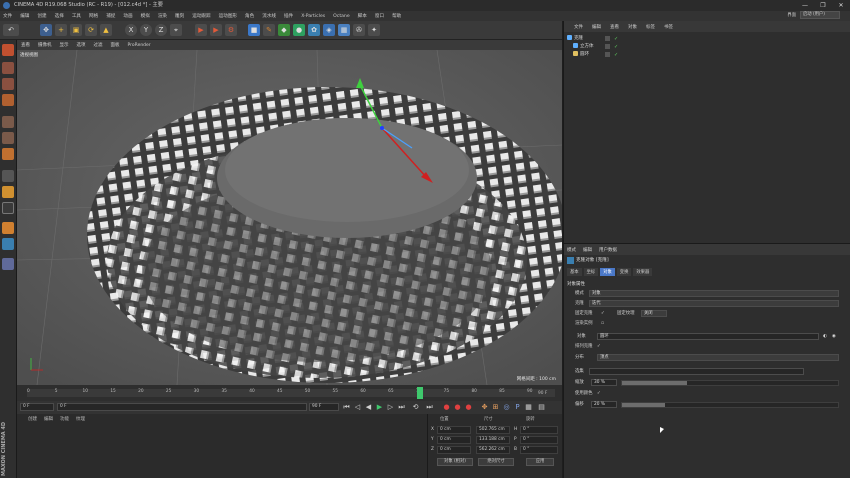 Image resolution: width=850 pixels, height=478 pixels. Describe the element at coordinates (288, 16) in the screenshot. I see `menu-item-15: 插件` at that location.